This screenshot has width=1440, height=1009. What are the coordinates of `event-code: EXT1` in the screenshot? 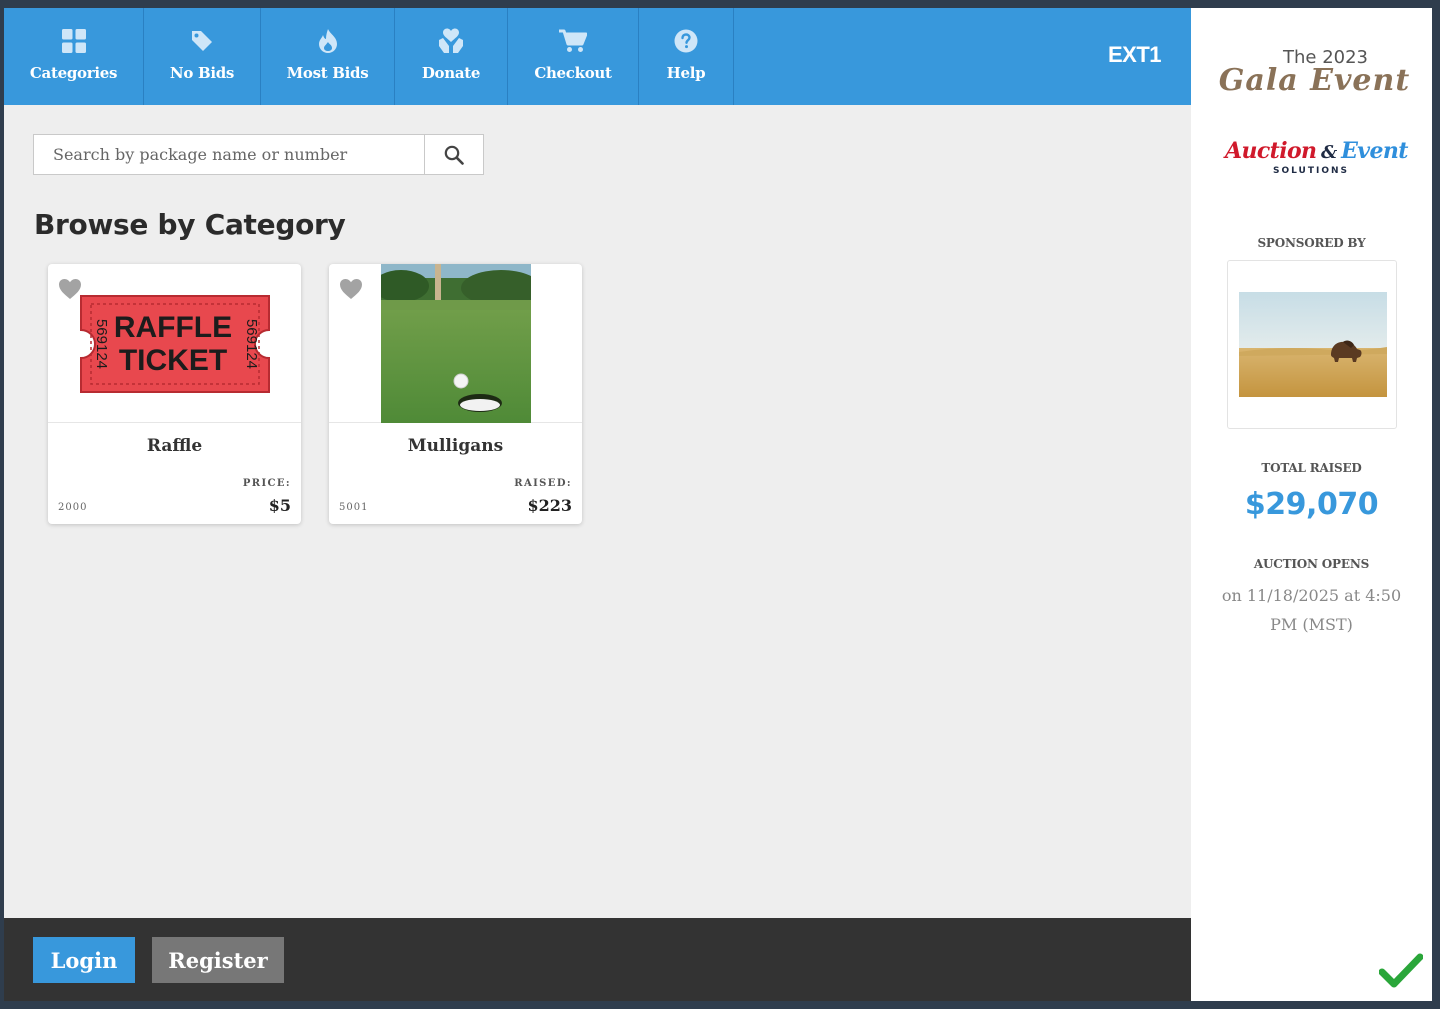 It's located at (1134, 54).